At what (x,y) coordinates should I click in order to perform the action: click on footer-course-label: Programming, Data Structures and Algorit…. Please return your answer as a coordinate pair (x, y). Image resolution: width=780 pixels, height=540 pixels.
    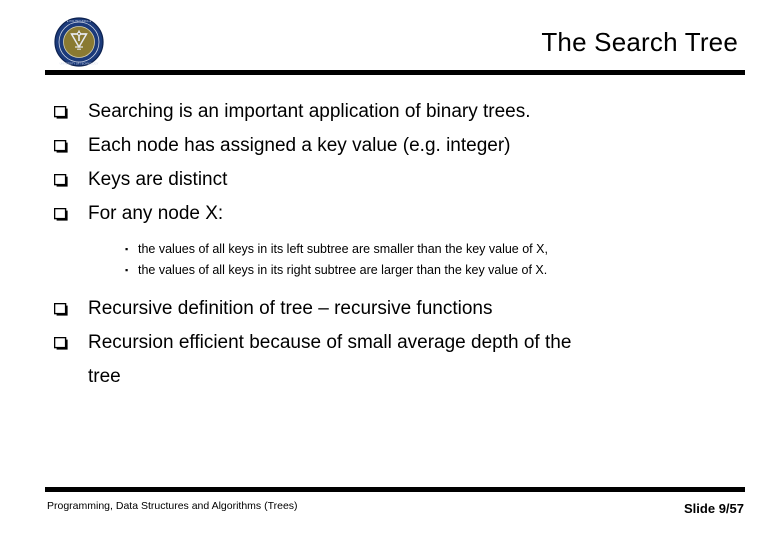
    Looking at the image, I should click on (172, 506).